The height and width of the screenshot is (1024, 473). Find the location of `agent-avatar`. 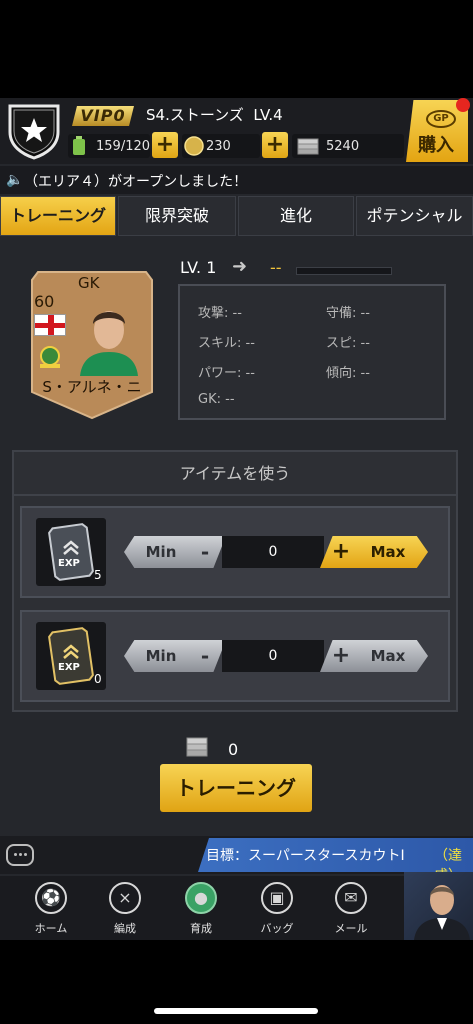

agent-avatar is located at coordinates (438, 906).